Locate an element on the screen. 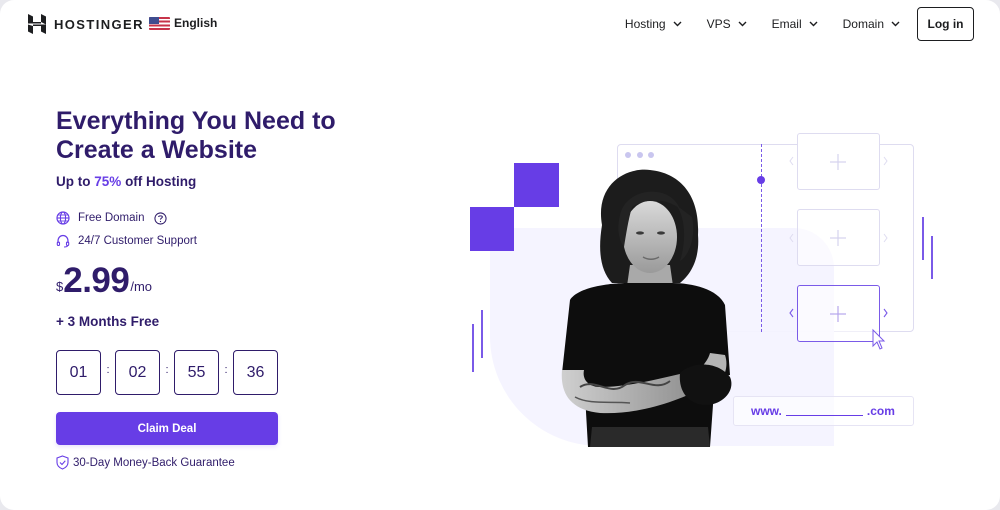  headset-icon is located at coordinates (63, 241).